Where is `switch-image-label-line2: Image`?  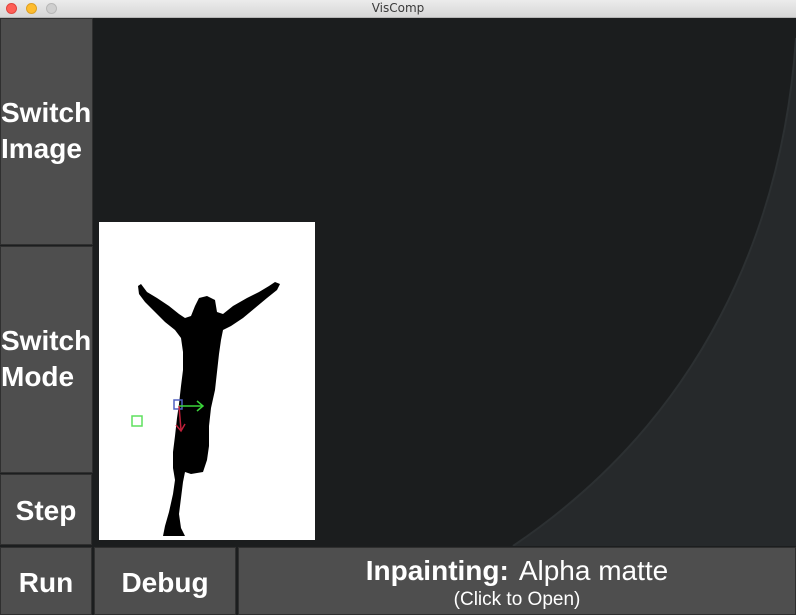
switch-image-label-line2: Image is located at coordinates (41, 148).